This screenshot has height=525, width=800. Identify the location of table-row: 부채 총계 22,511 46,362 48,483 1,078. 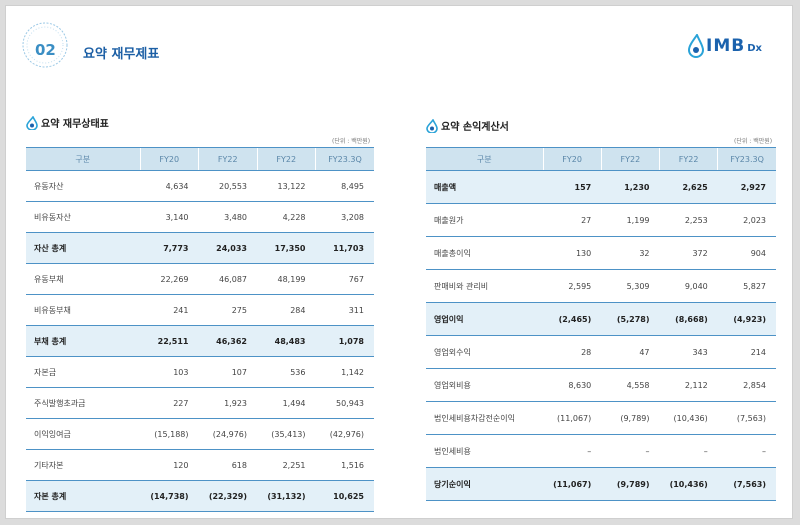
(200, 341).